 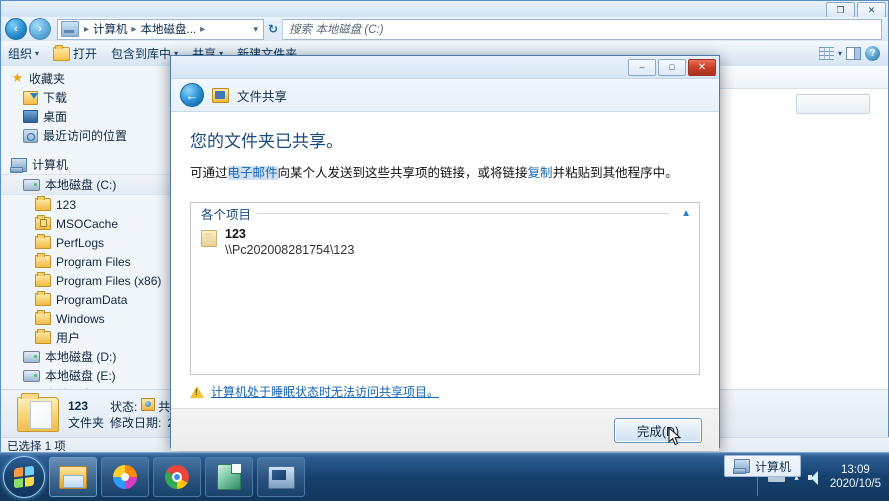 What do you see at coordinates (70, 29) in the screenshot?
I see `computer-breadcrumb-icon` at bounding box center [70, 29].